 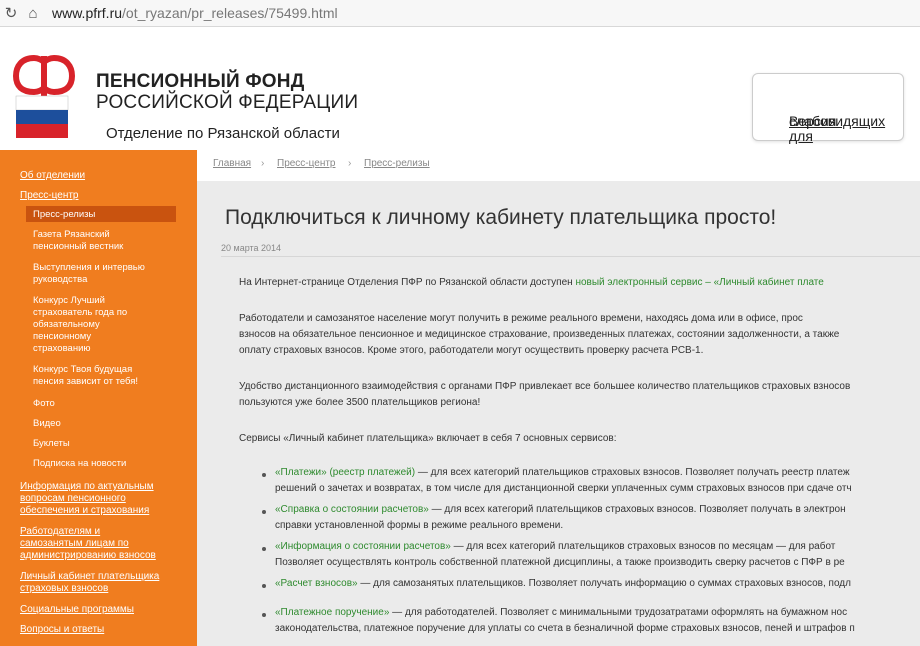 I want to click on sidebar-subitem-booklets: Буклеты, so click(x=51, y=443).